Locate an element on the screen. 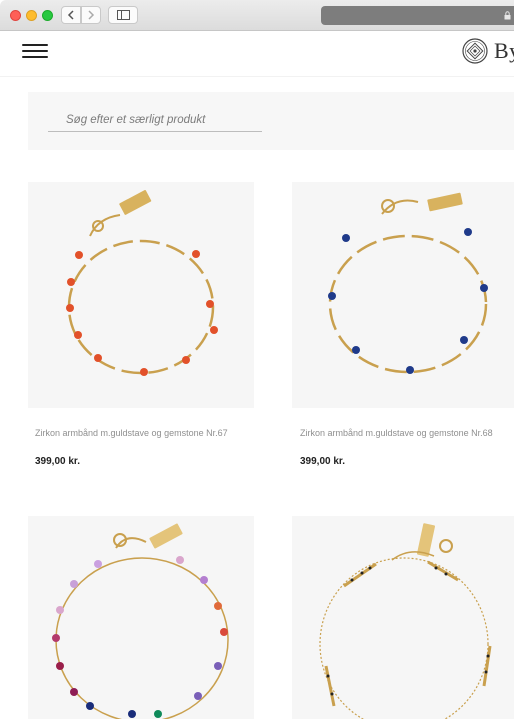  chevron-right-icon is located at coordinates (91, 15).